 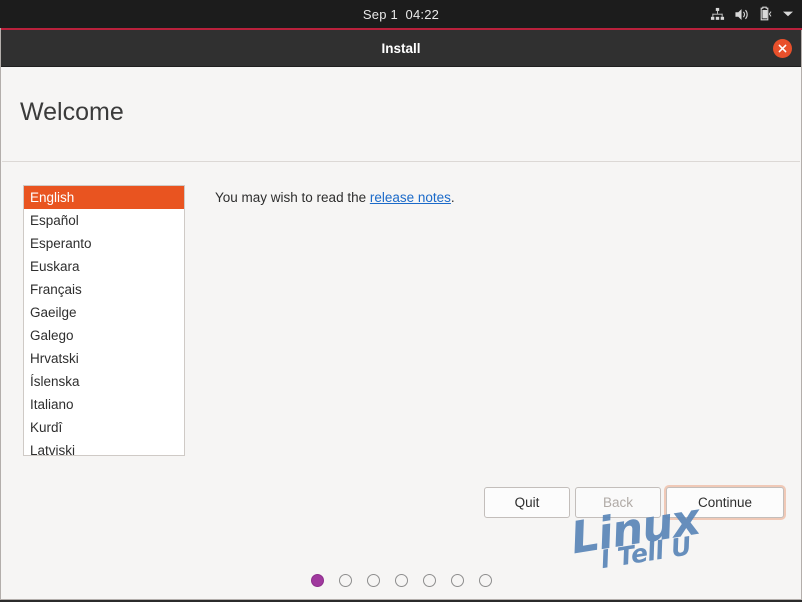 I want to click on language-item: Français, so click(x=104, y=289).